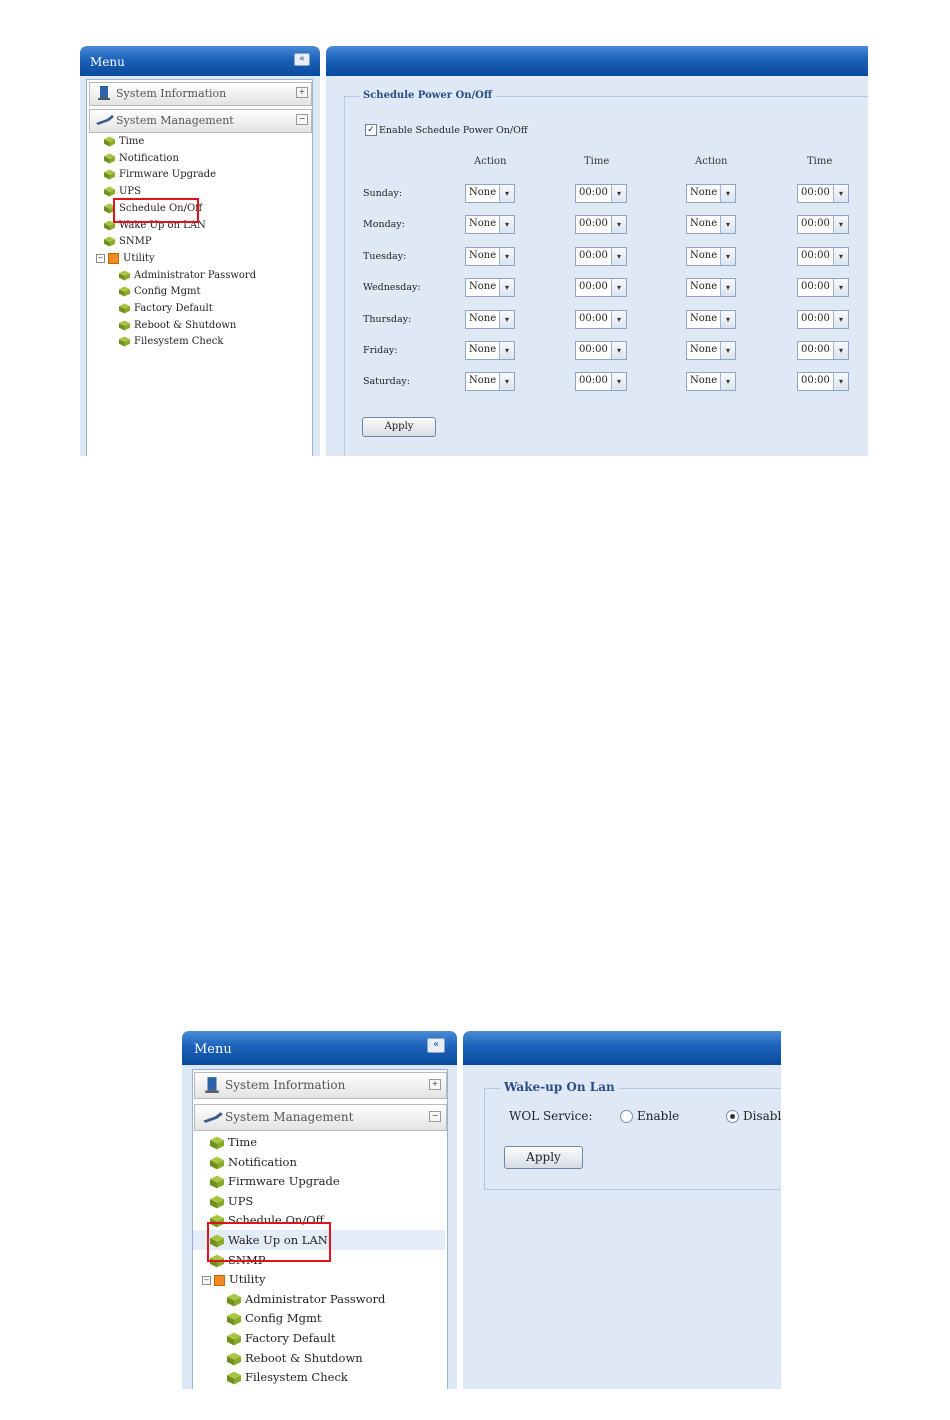 The image size is (950, 1420). I want to click on wol-disable-radio, so click(732, 1116).